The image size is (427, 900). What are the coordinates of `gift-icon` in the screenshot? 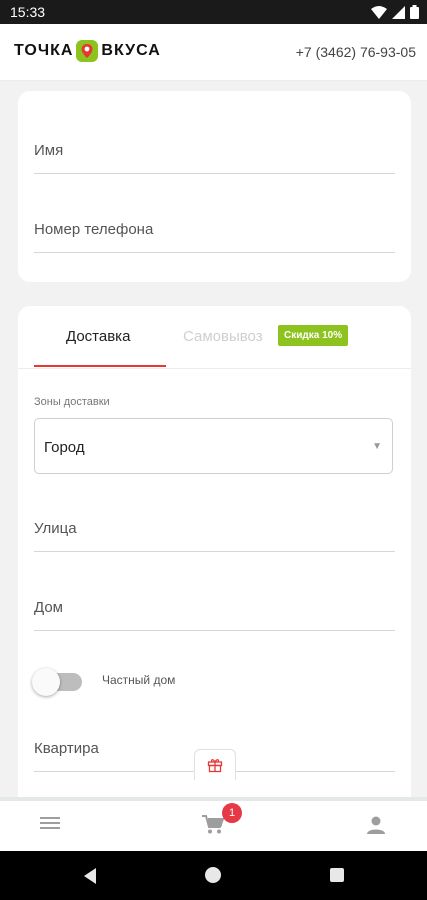 It's located at (215, 766).